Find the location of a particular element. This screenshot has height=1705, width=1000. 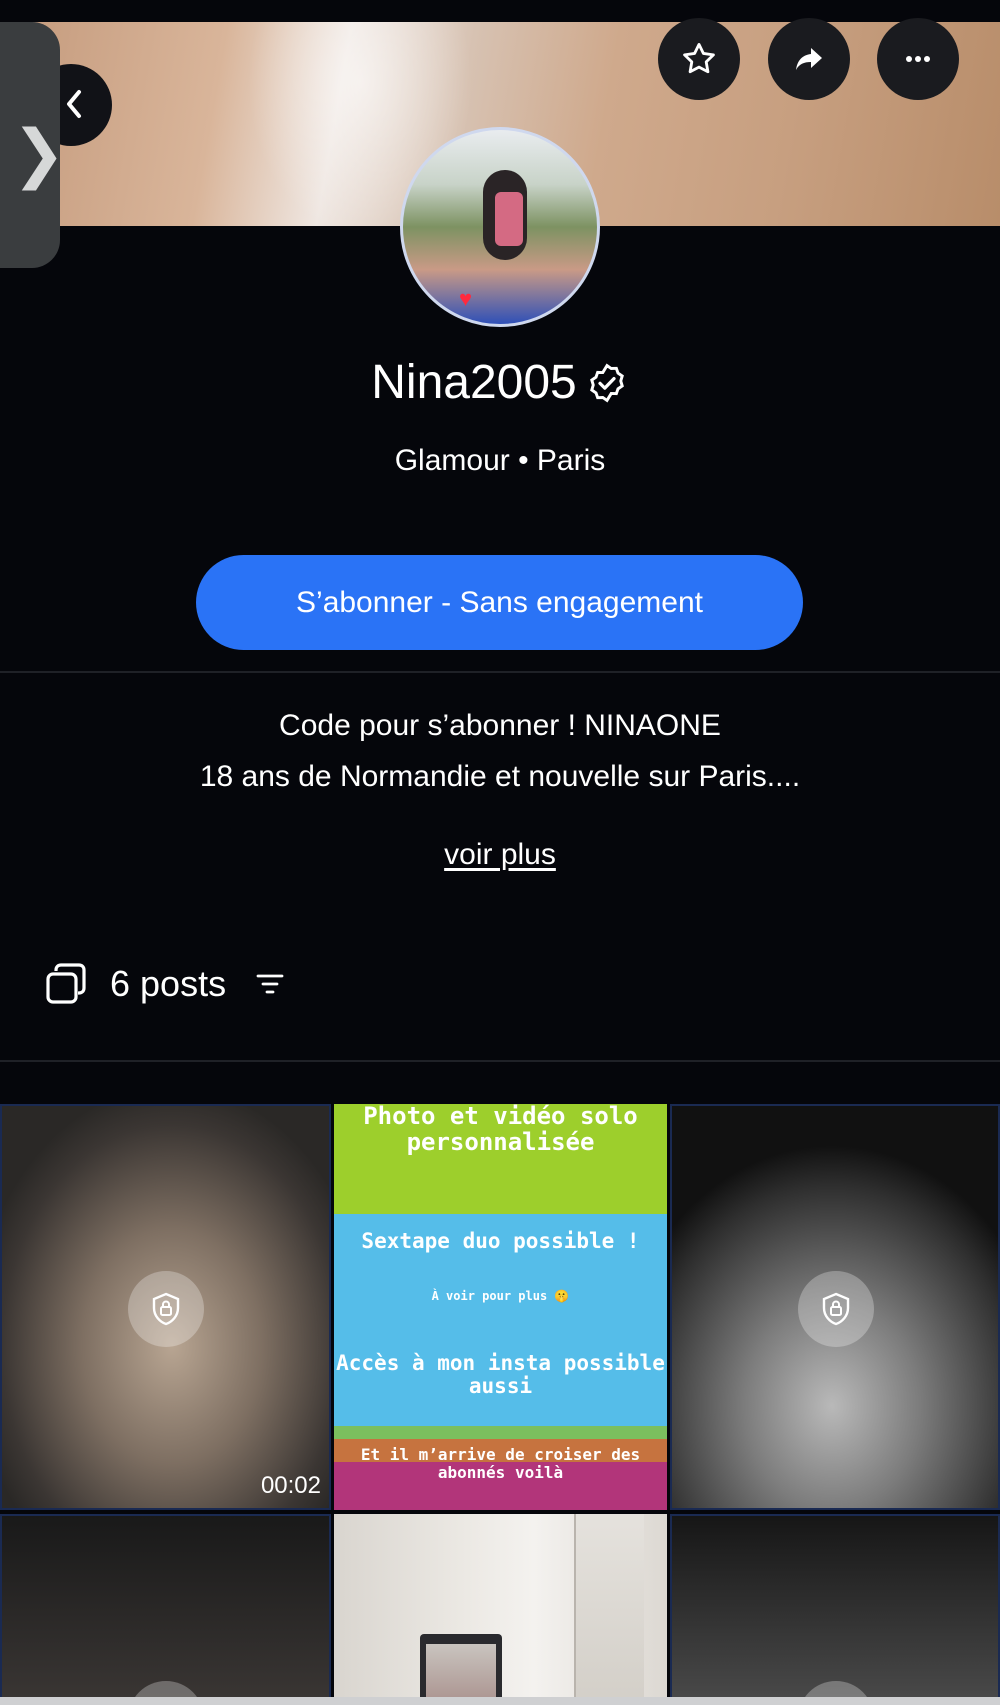

profile-name-row: Nina2005 is located at coordinates (500, 382).